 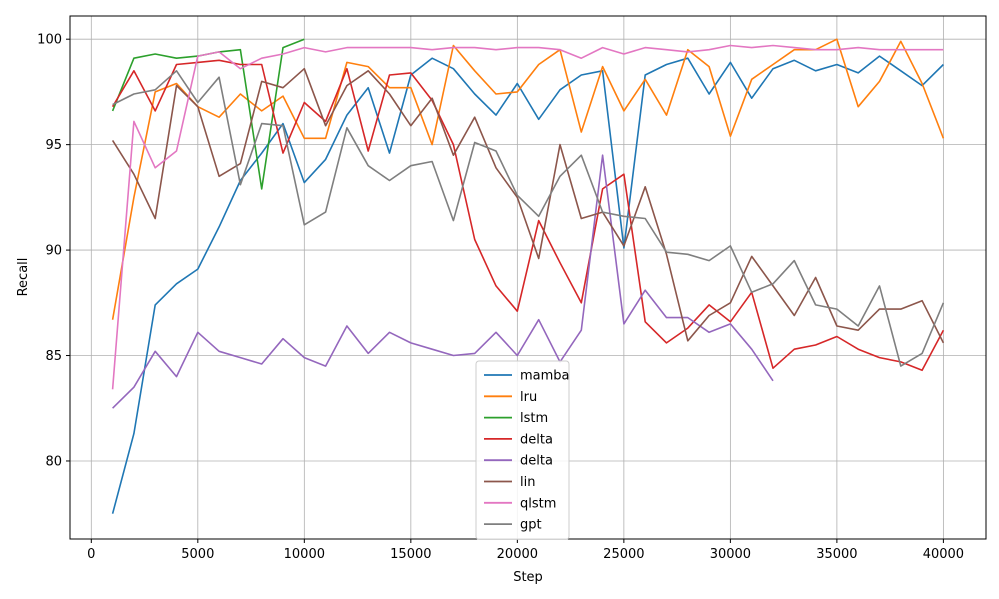 What do you see at coordinates (528, 577) in the screenshot?
I see `x-axis-label: Step` at bounding box center [528, 577].